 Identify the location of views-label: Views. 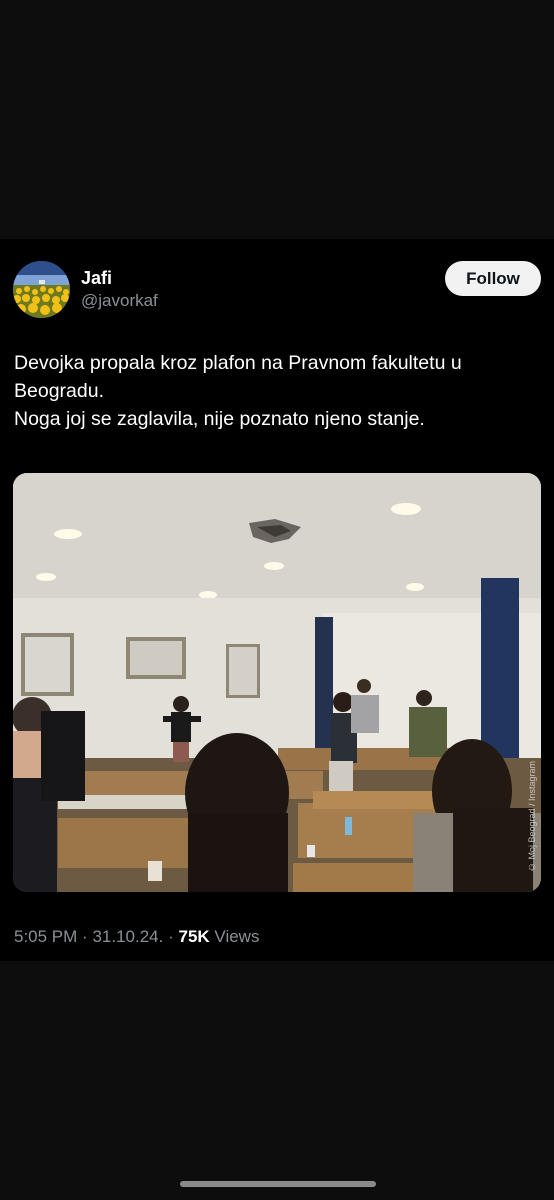
(237, 936).